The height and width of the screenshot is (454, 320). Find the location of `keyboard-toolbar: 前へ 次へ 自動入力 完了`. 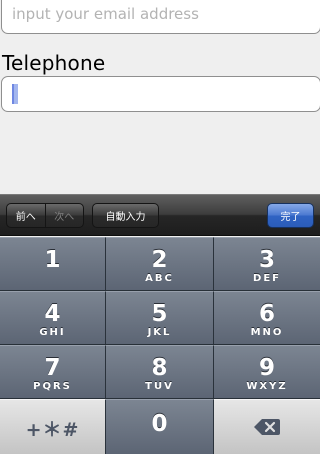

keyboard-toolbar: 前へ 次へ 自動入力 完了 is located at coordinates (160, 215).